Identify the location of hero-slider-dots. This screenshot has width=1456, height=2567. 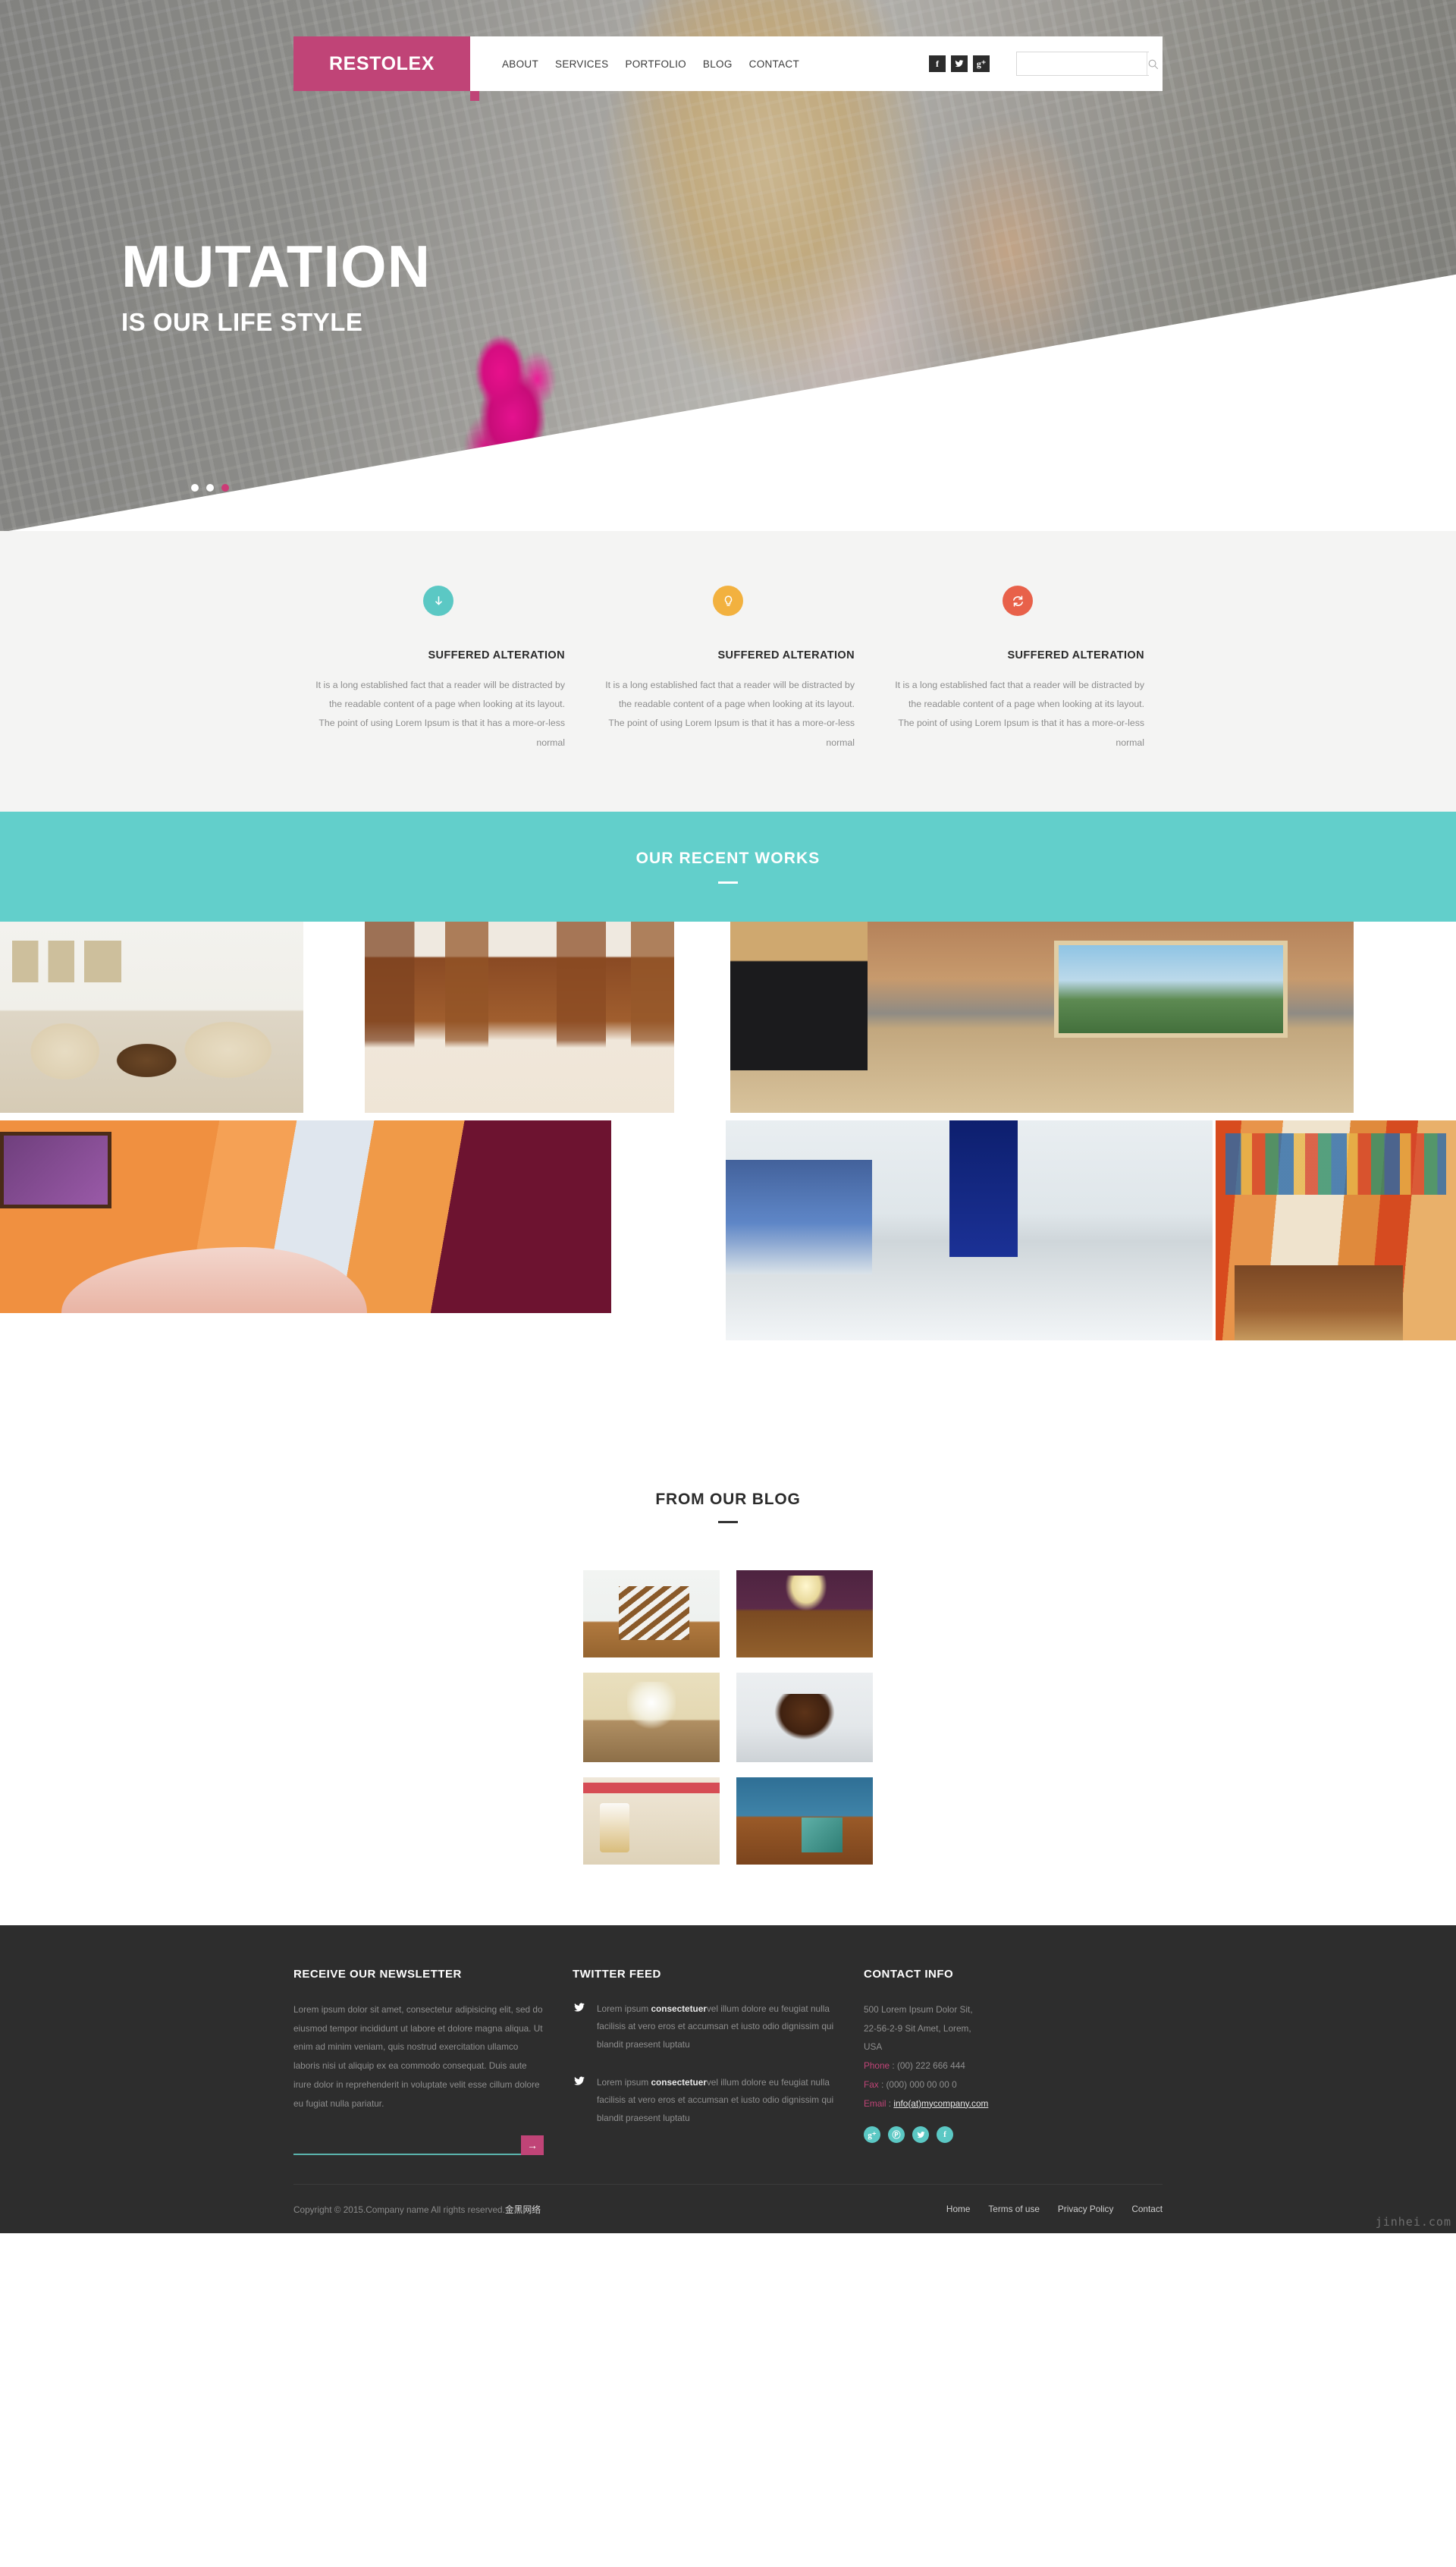
(210, 488).